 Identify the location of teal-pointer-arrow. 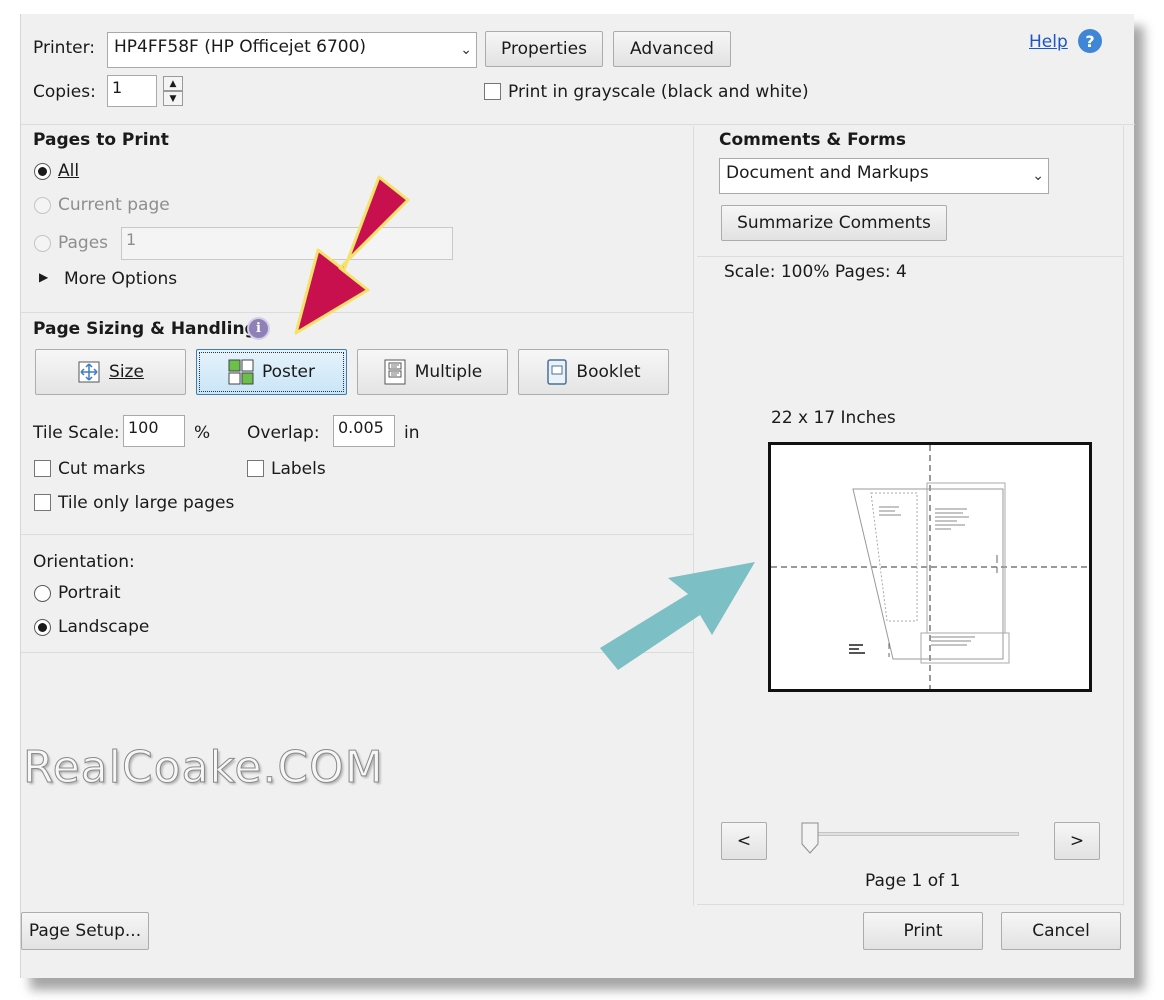
(677, 616).